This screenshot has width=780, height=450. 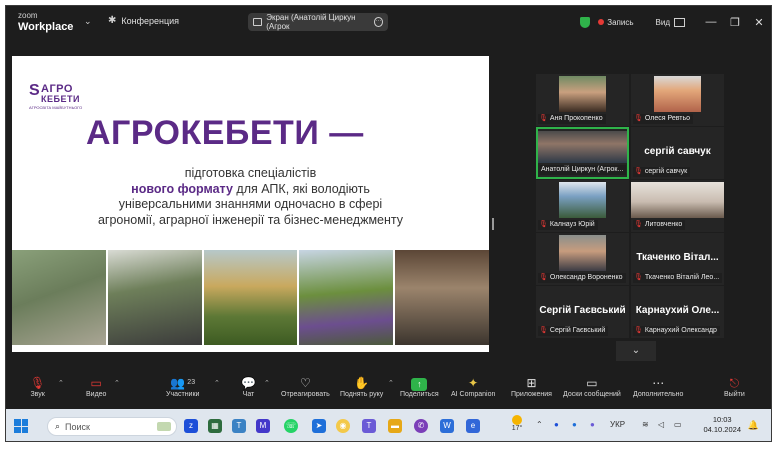 What do you see at coordinates (419, 383) in the screenshot?
I see `share-screen-icon: ↑` at bounding box center [419, 383].